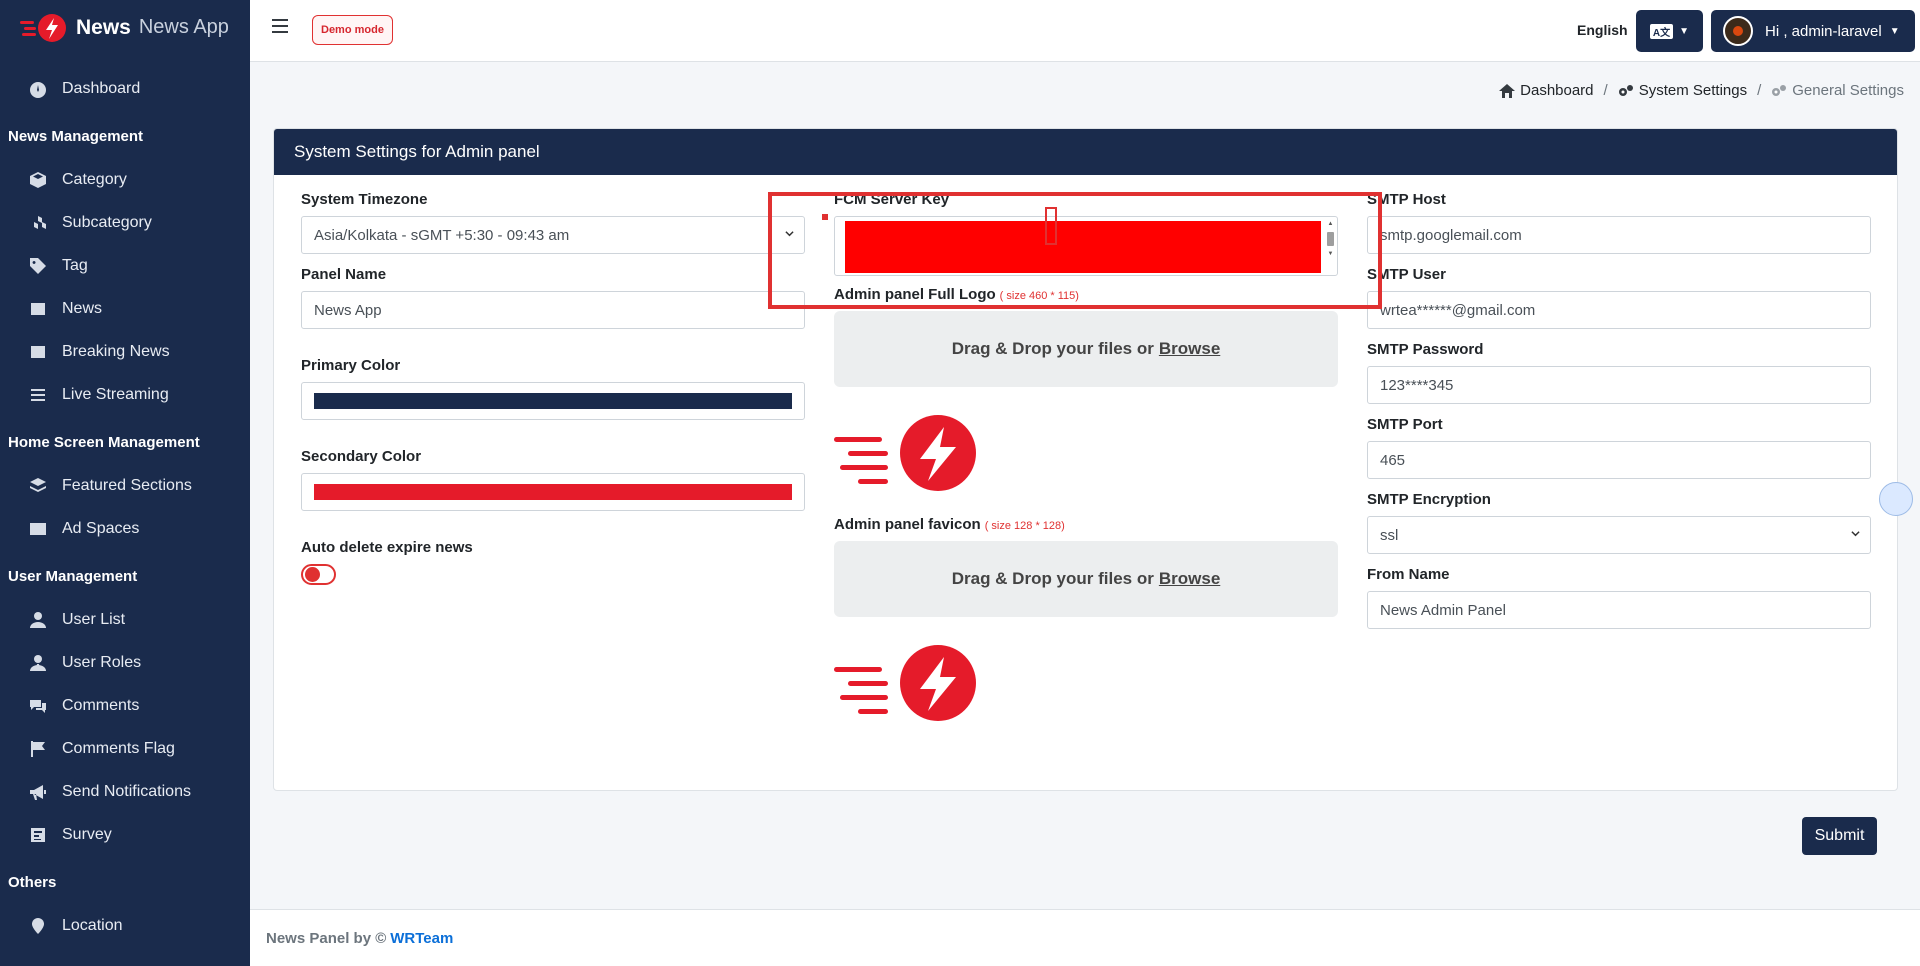 Image resolution: width=1920 pixels, height=966 pixels. Describe the element at coordinates (1669, 31) in the screenshot. I see `language-dropdown-button: A文 ▼` at that location.